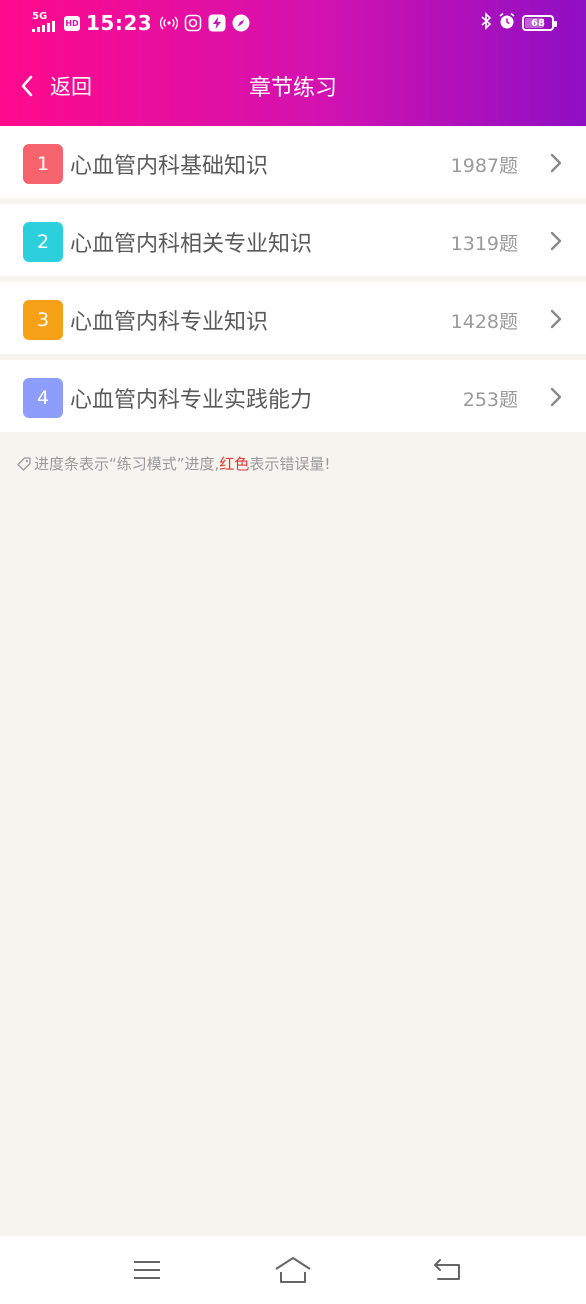 The image size is (586, 1304). I want to click on compass-notification-icon, so click(241, 23).